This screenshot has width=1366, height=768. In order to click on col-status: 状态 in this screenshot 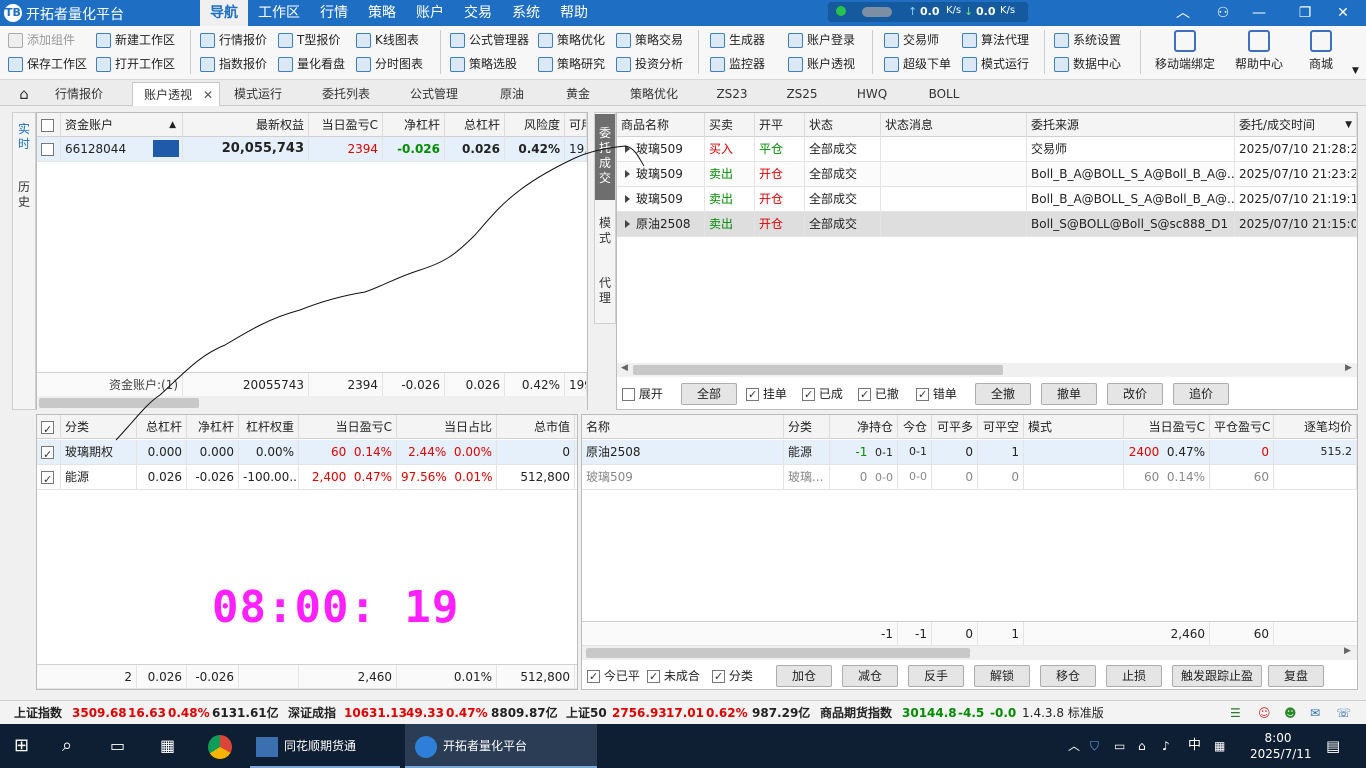, I will do `click(843, 125)`.